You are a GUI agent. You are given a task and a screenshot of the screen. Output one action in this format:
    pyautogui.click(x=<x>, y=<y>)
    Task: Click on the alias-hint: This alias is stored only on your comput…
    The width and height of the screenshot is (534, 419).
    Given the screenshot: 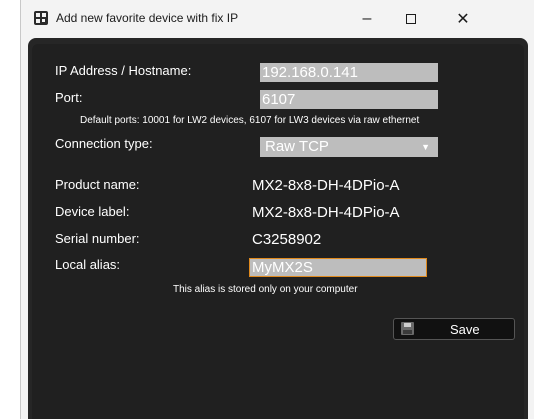 What is the action you would take?
    pyautogui.click(x=265, y=289)
    